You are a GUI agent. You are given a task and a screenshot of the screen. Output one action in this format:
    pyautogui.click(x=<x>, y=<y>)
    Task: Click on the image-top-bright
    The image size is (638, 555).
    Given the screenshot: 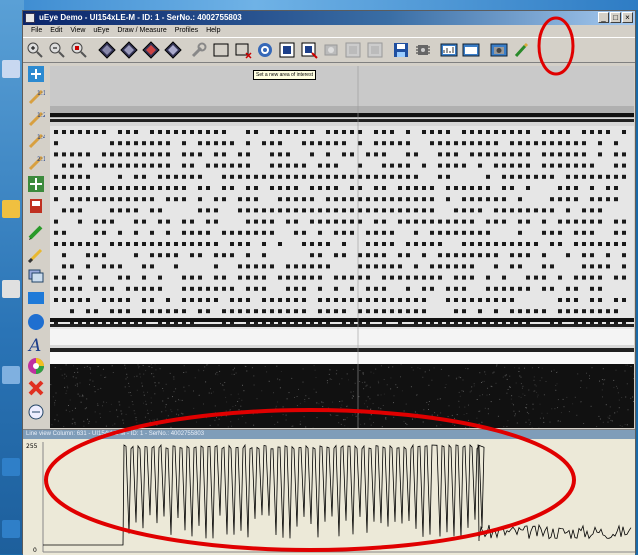 What is the action you would take?
    pyautogui.click(x=342, y=86)
    